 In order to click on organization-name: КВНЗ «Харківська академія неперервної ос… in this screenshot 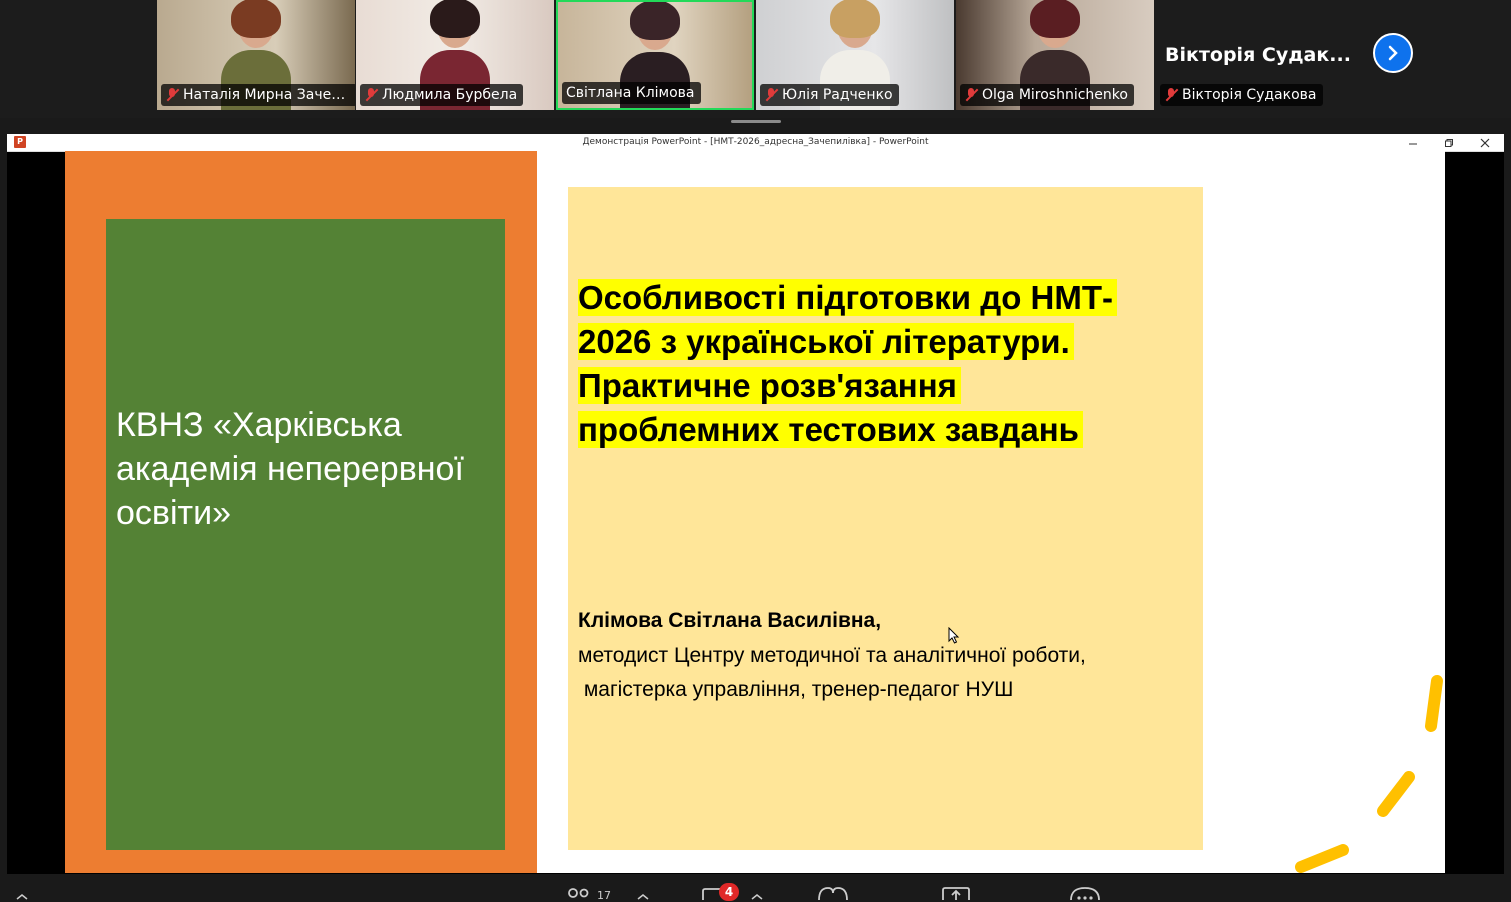, I will do `click(290, 469)`.